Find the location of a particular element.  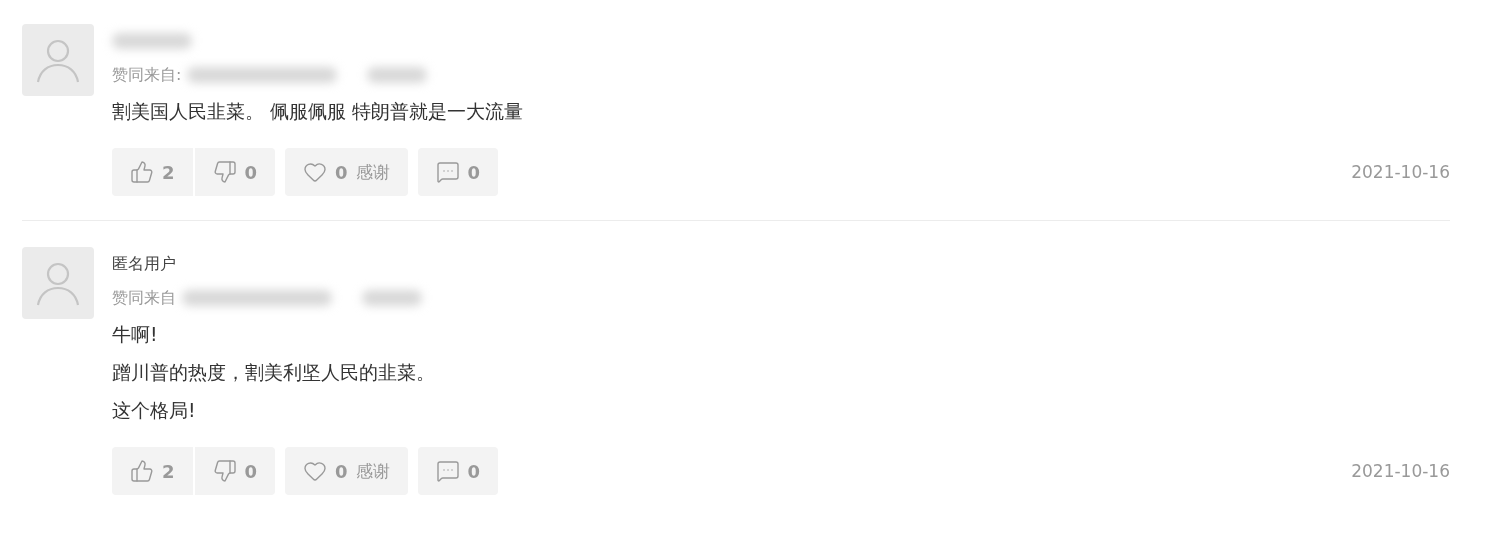

username: 匿名用户 is located at coordinates (144, 264).